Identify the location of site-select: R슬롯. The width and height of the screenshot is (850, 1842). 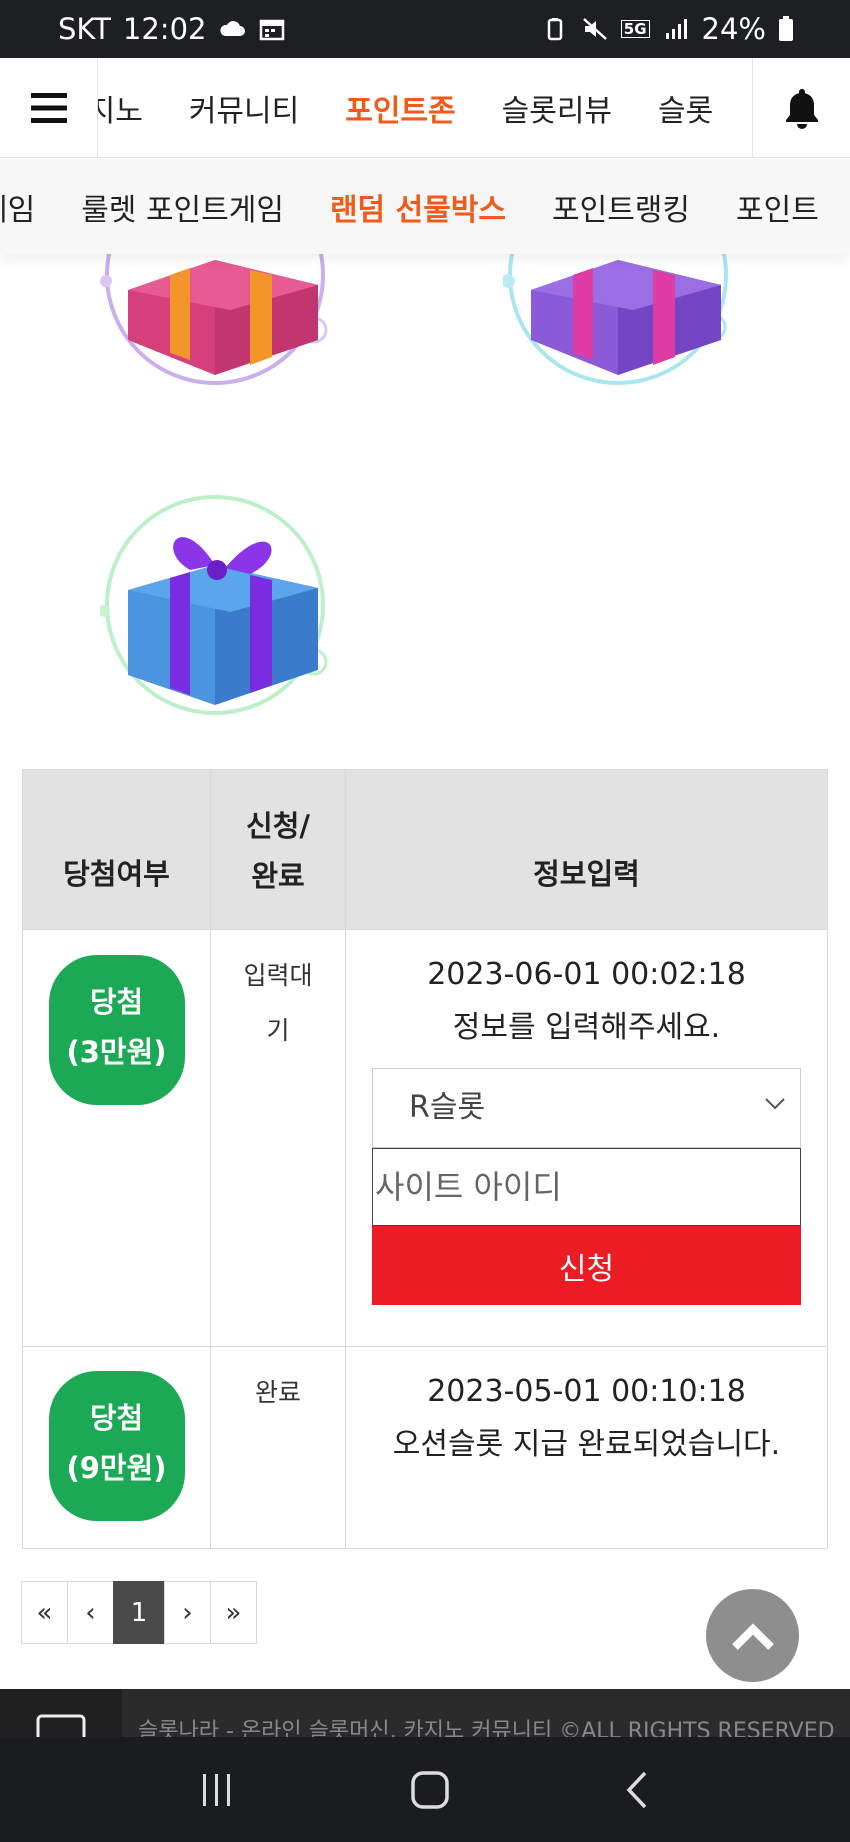
(586, 1108).